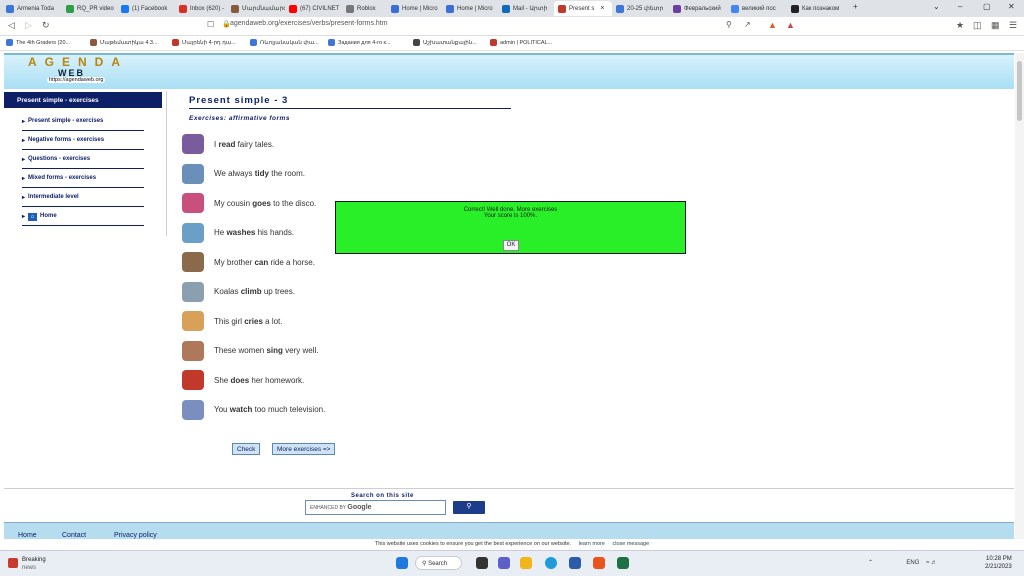 This screenshot has height=576, width=1024. I want to click on more-exercises-button: More exercises =>, so click(304, 449).